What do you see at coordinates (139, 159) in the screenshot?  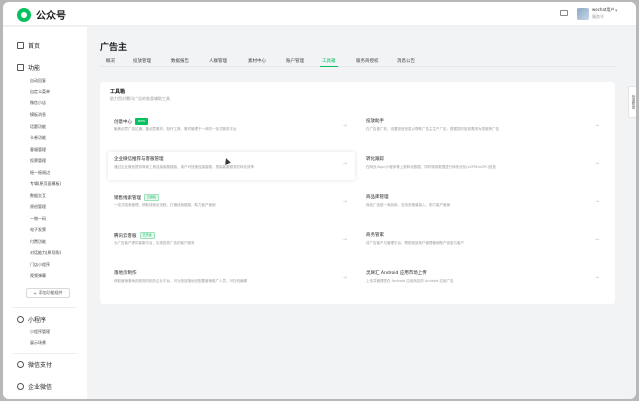 I see `tool-name: 企业微信推荐与客服管理` at bounding box center [139, 159].